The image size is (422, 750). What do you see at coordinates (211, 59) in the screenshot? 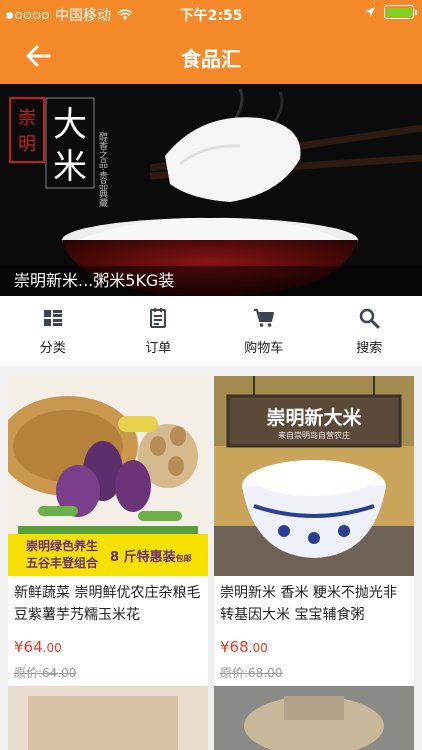
I see `page-title: 食品汇` at bounding box center [211, 59].